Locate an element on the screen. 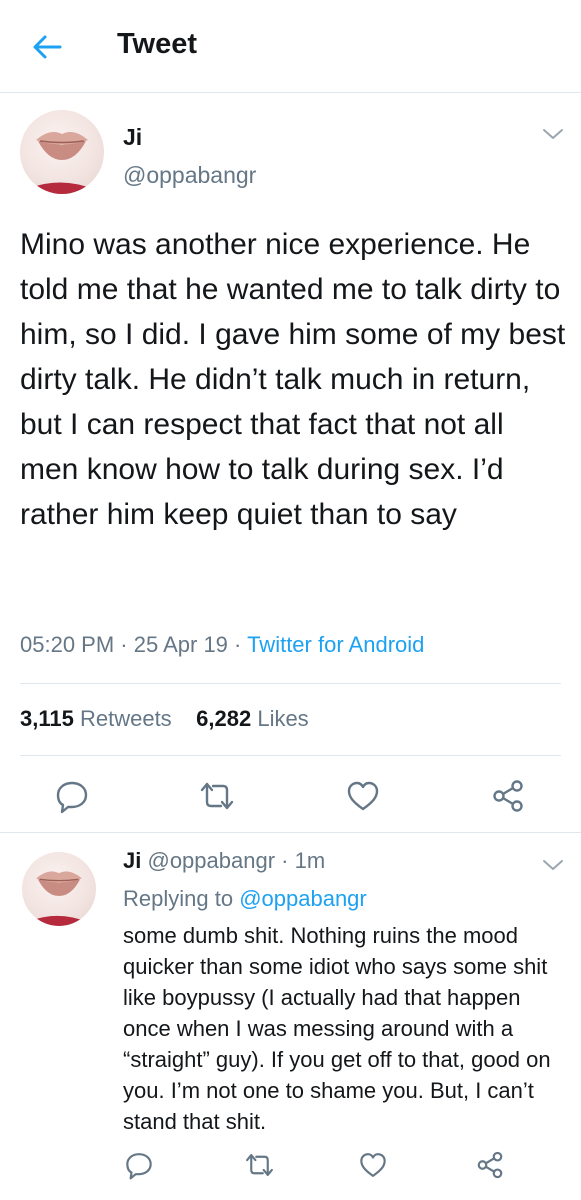 Image resolution: width=581 pixels, height=1200 pixels. replying-to-handle: @oppabangr is located at coordinates (303, 898).